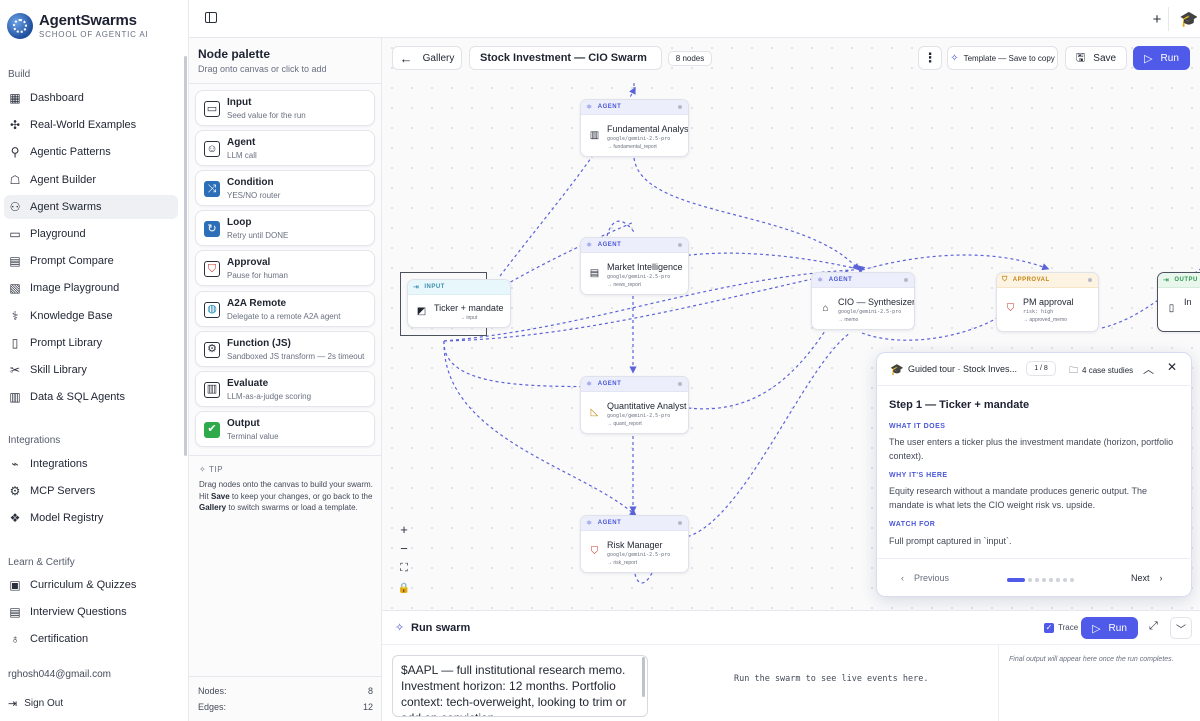 The height and width of the screenshot is (721, 1200). I want to click on chat-icon: ▭, so click(15, 234).